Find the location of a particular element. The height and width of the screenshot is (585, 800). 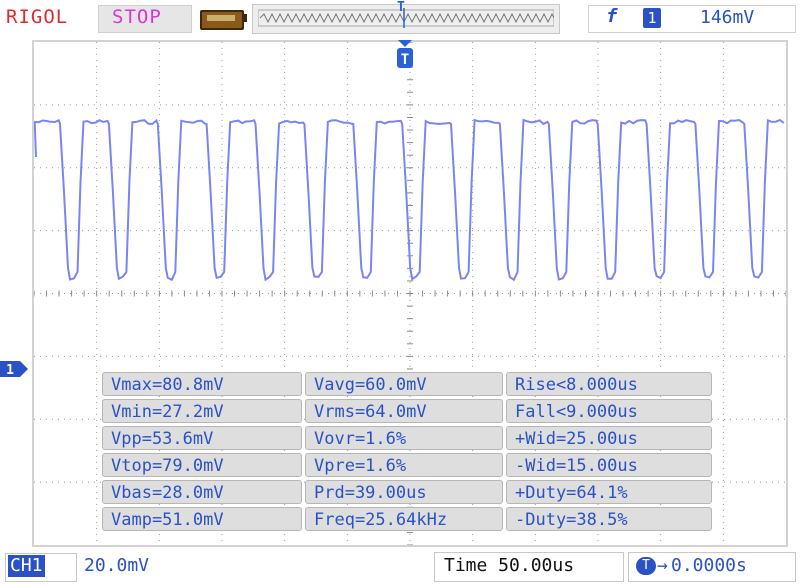

trigger-level: 146mV is located at coordinates (727, 17).